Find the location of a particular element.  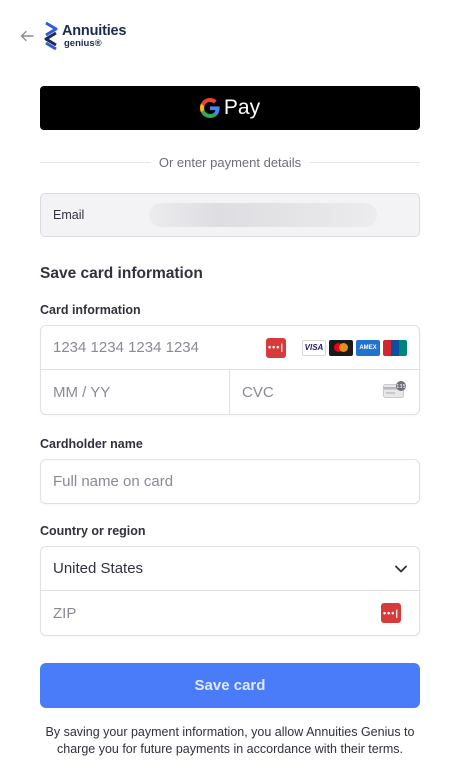

header: Annuities genius® is located at coordinates (72, 36).